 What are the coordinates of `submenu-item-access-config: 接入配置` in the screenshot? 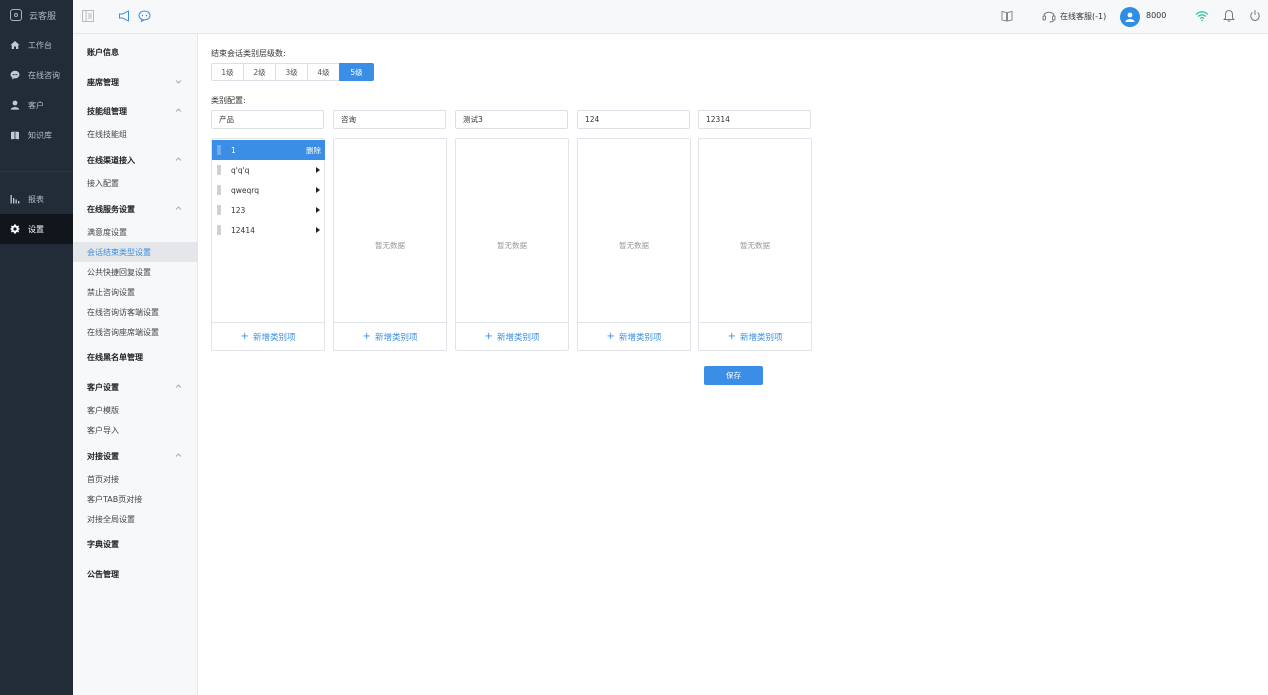 It's located at (135, 183).